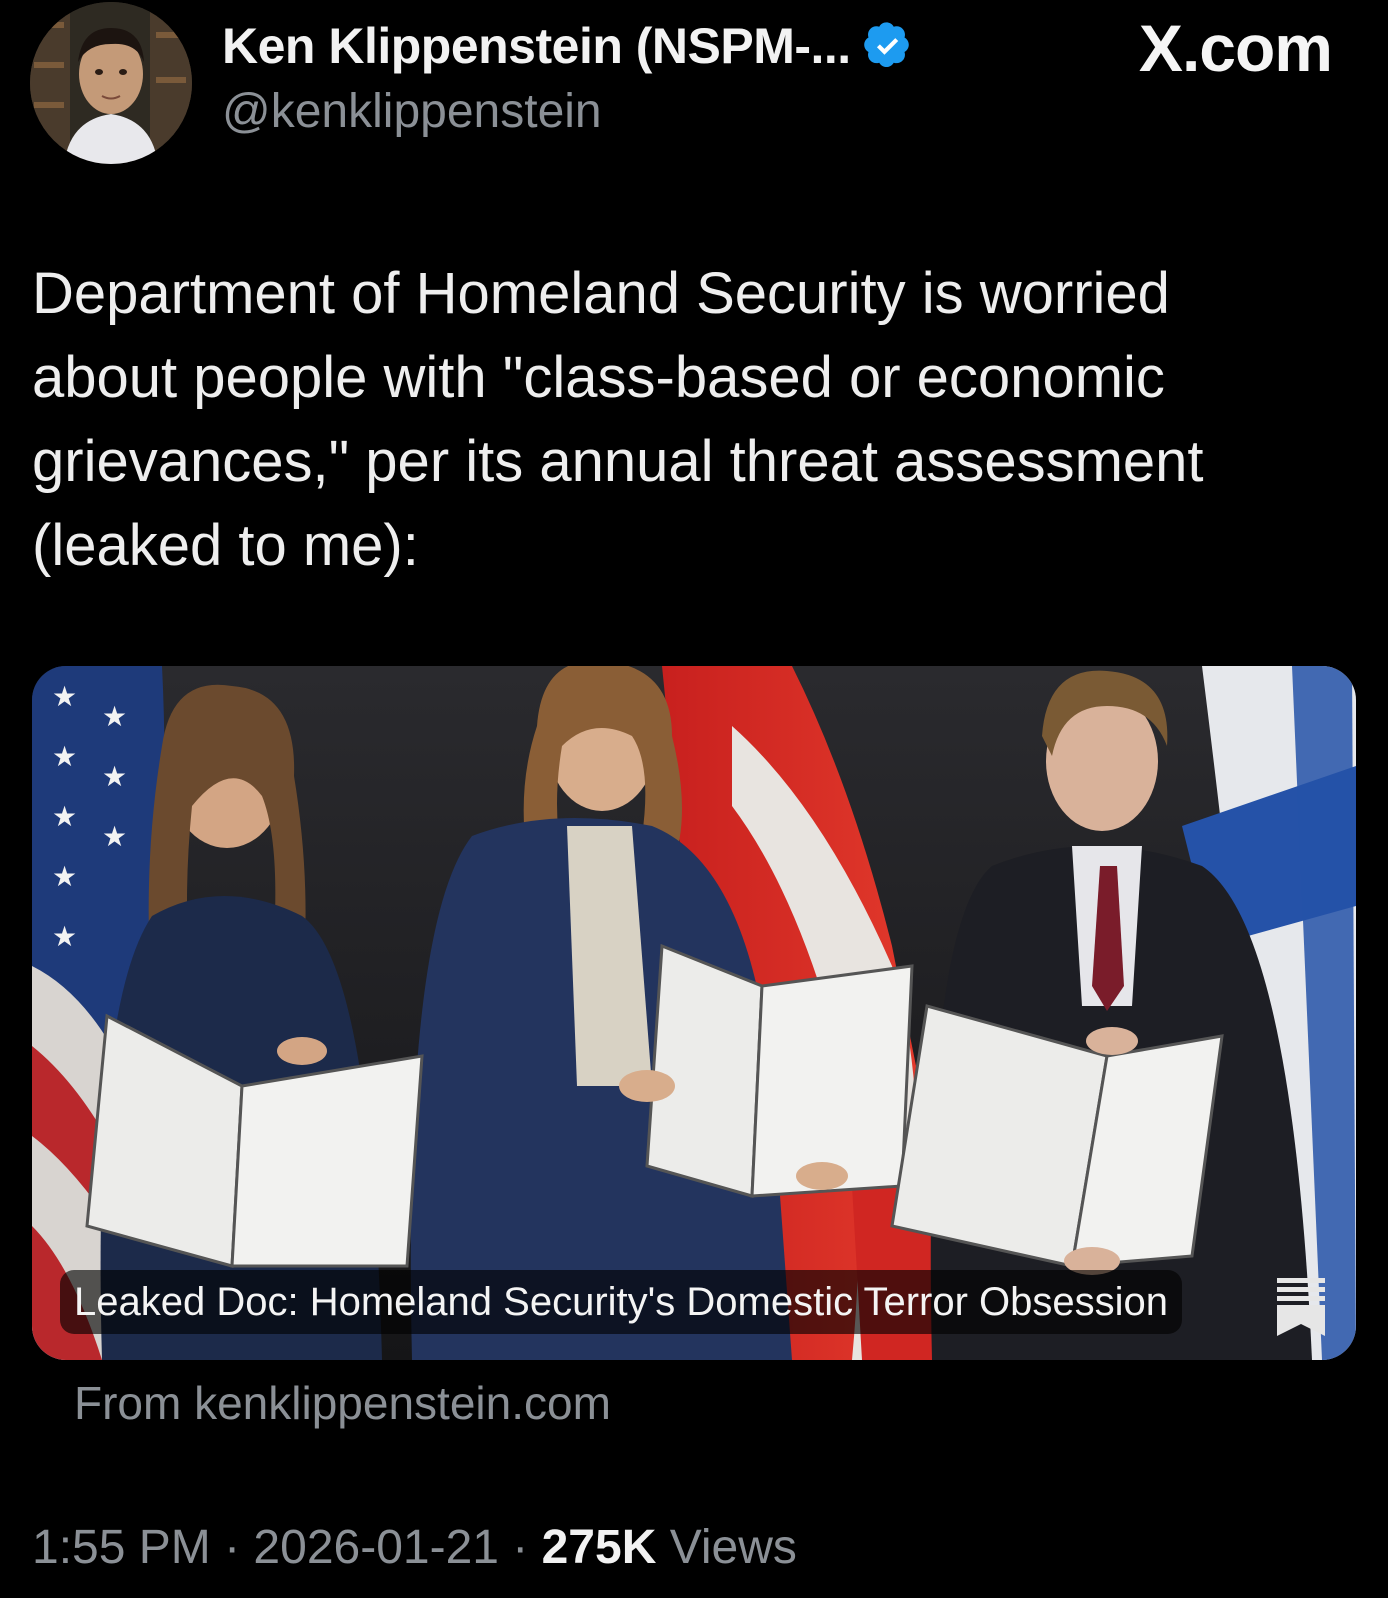  I want to click on verified-badge-icon, so click(886, 44).